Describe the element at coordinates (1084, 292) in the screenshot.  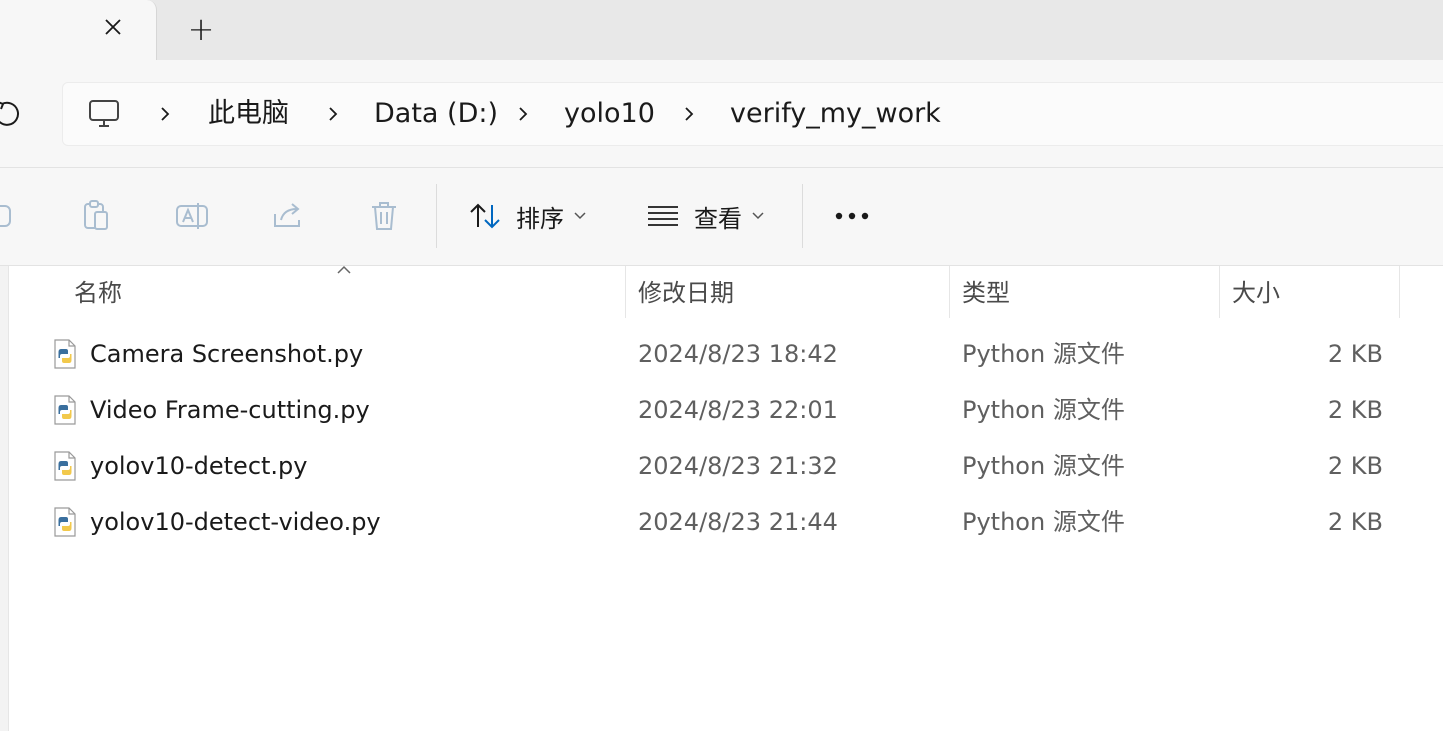
I see `column-header-type: 类型` at that location.